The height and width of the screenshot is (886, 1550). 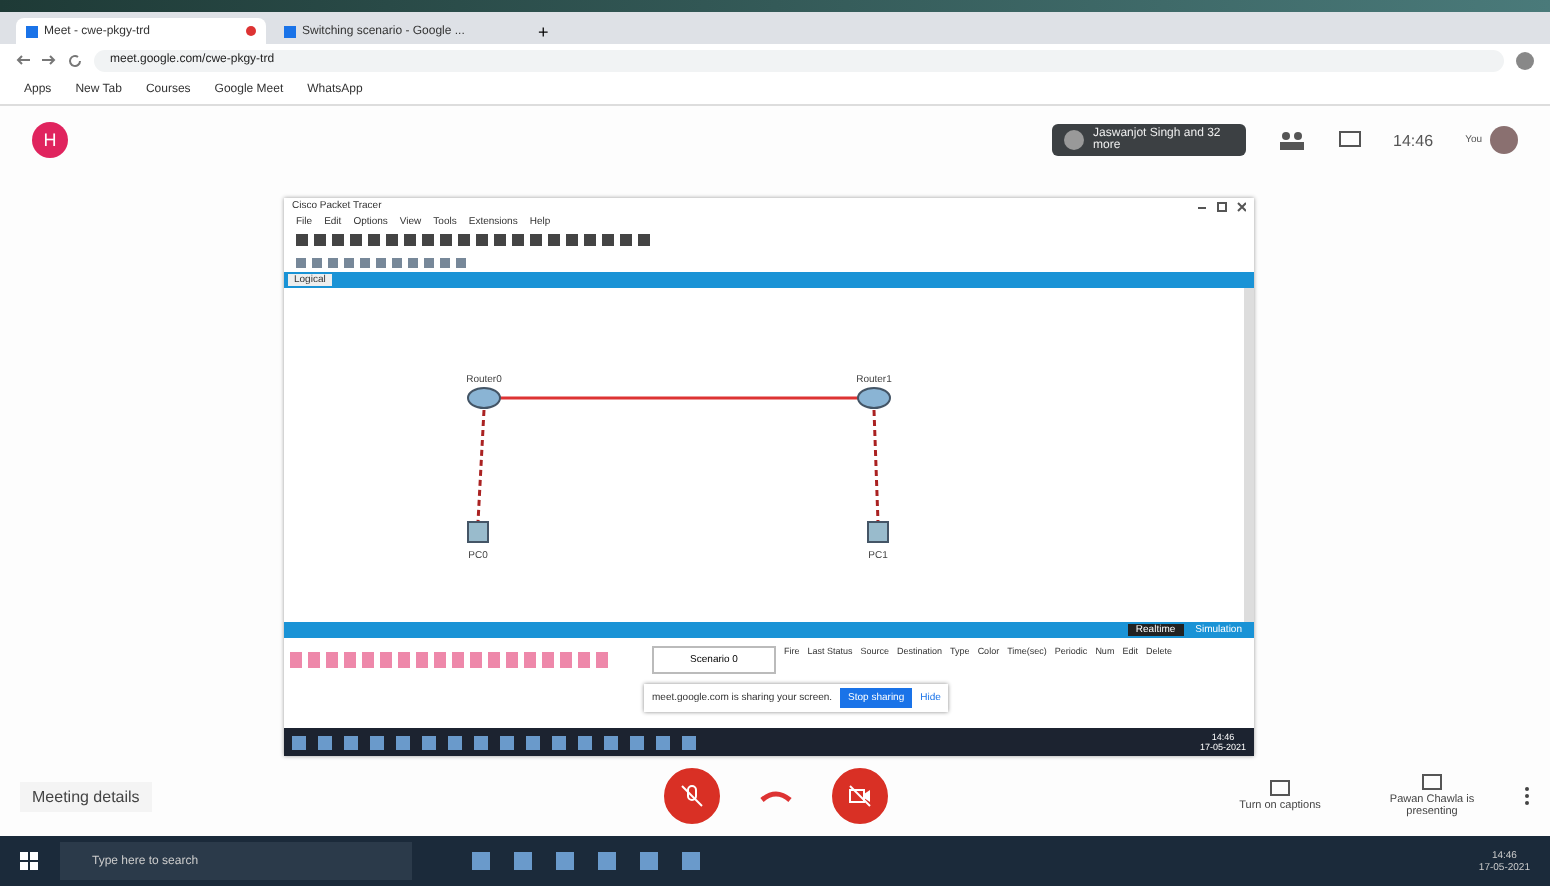 I want to click on user-avatar: H, so click(x=50, y=140).